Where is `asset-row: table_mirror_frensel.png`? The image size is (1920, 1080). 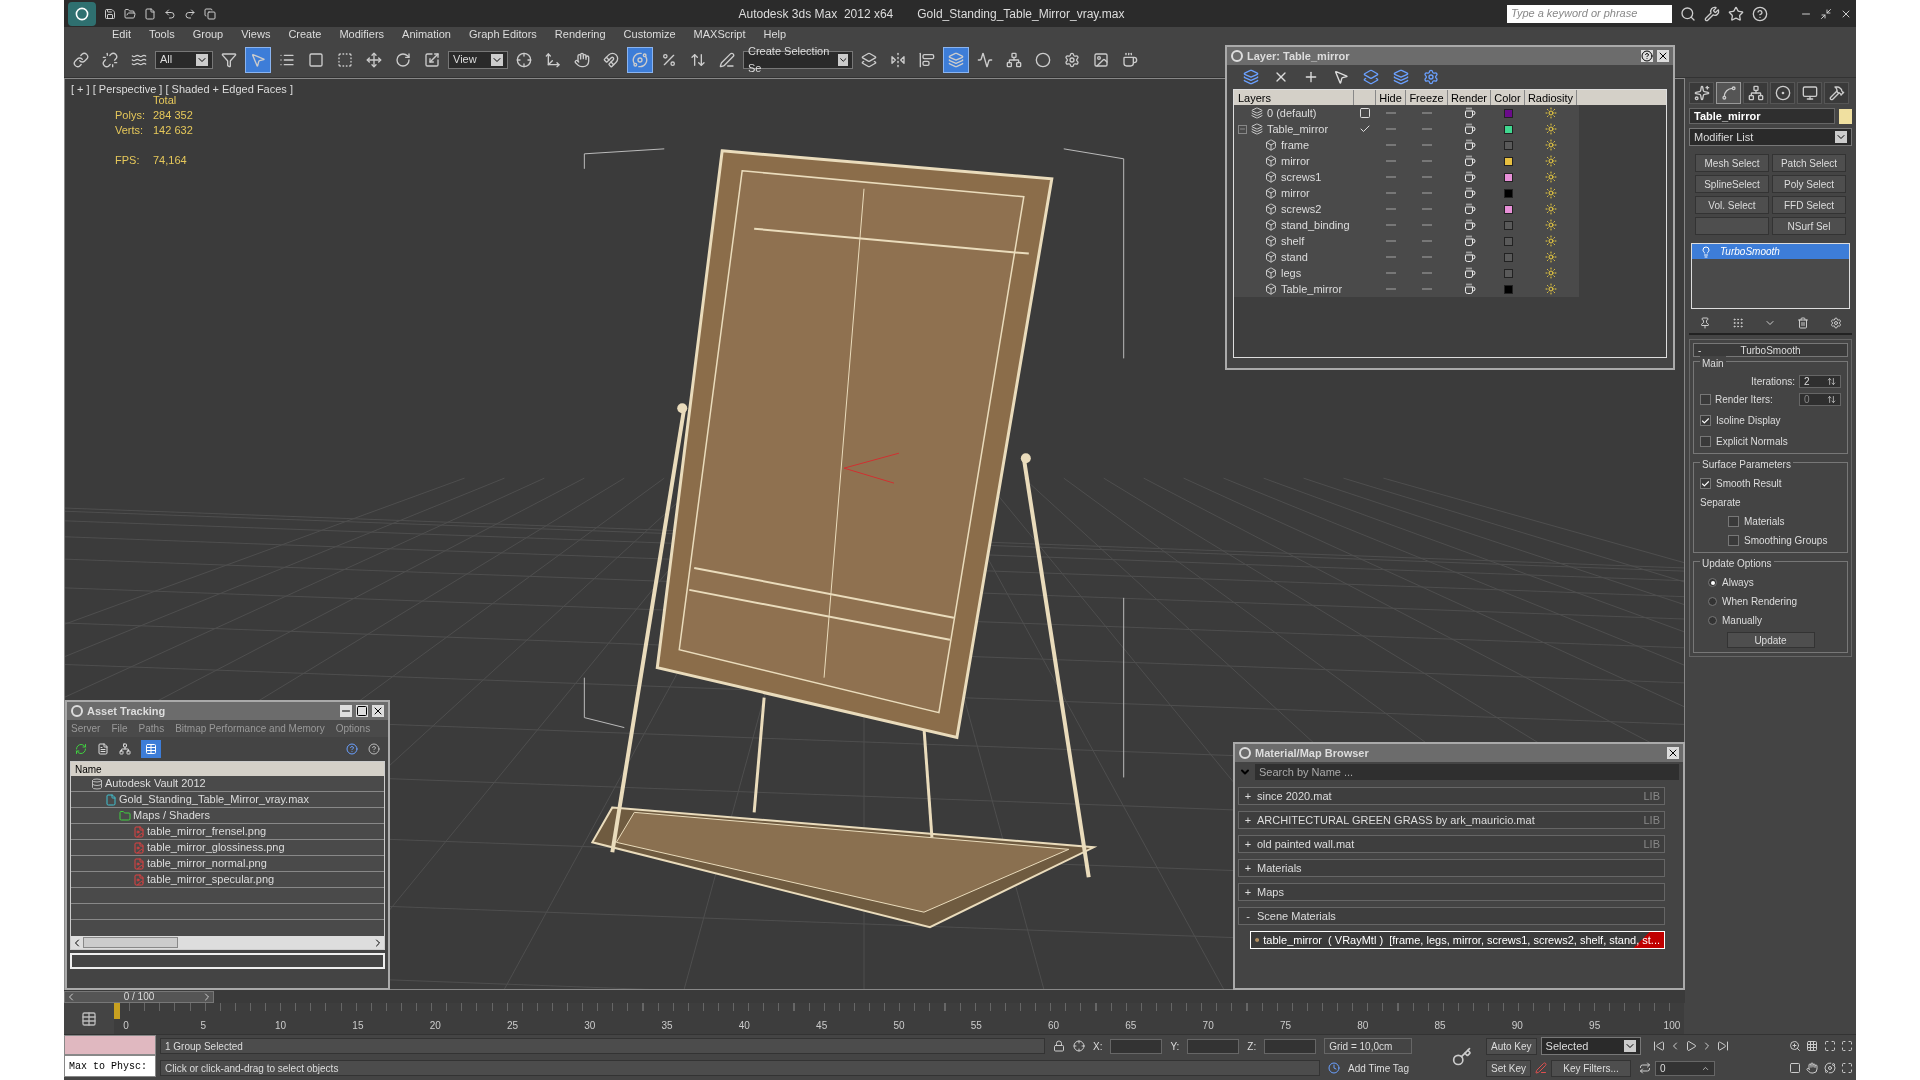 asset-row: table_mirror_frensel.png is located at coordinates (227, 832).